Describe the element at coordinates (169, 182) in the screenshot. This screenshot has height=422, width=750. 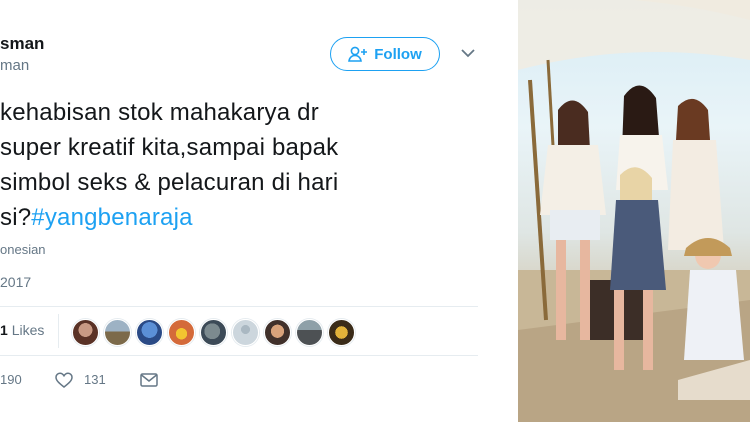
I see `tweet-text-line-3: simbol seks & pelacuran di hari` at that location.